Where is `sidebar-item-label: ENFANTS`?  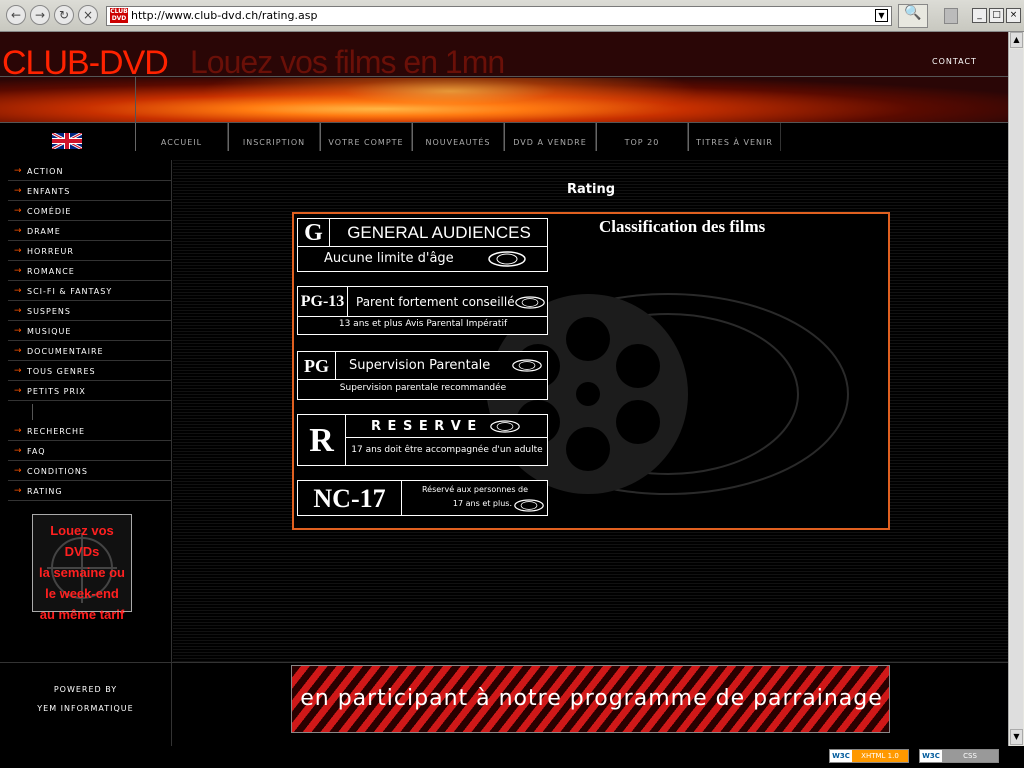
sidebar-item-label: ENFANTS is located at coordinates (49, 191).